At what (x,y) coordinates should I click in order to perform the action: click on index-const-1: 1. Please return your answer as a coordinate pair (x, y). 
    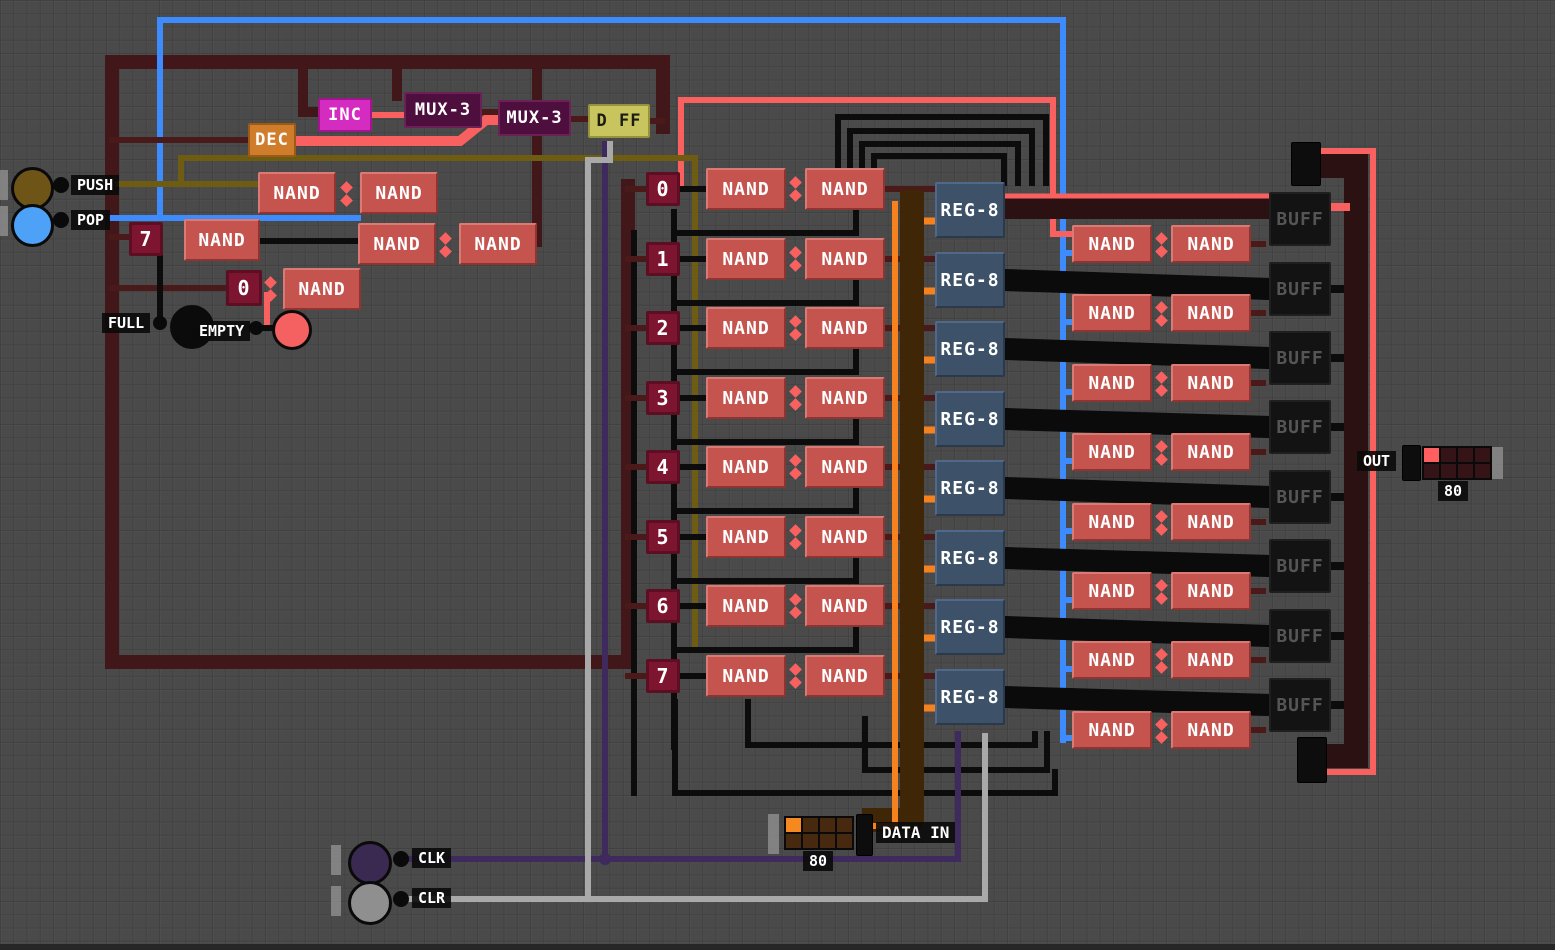
    Looking at the image, I should click on (663, 259).